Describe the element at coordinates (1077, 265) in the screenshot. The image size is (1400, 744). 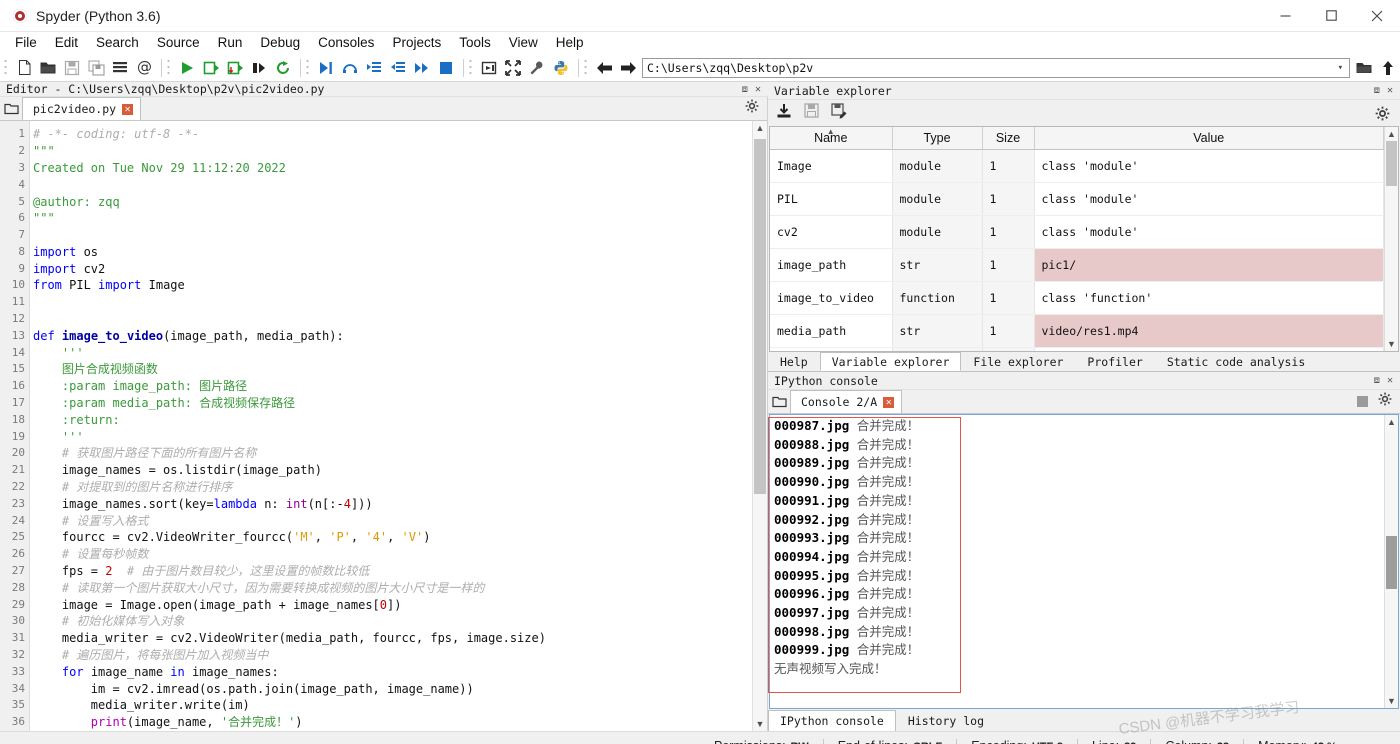
I see `table-row: image_path str 1 pic1/` at that location.